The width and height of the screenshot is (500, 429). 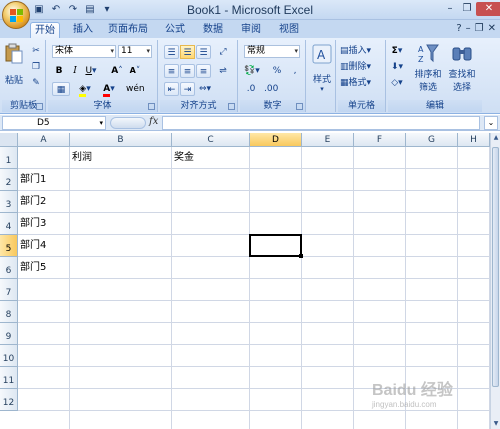 What do you see at coordinates (16, 15) in the screenshot?
I see `office-button` at bounding box center [16, 15].